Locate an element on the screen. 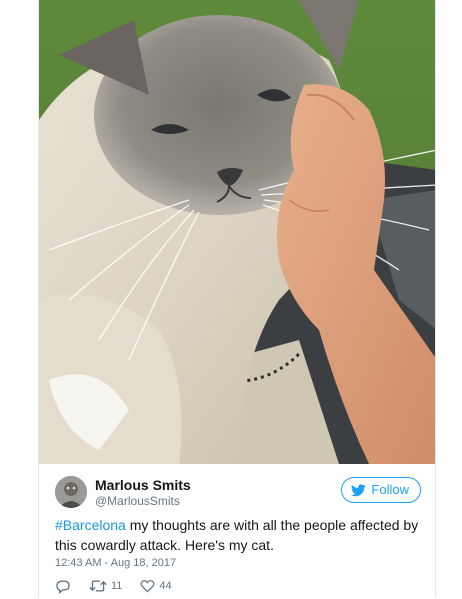 The height and width of the screenshot is (599, 462). reply-icon is located at coordinates (63, 587).